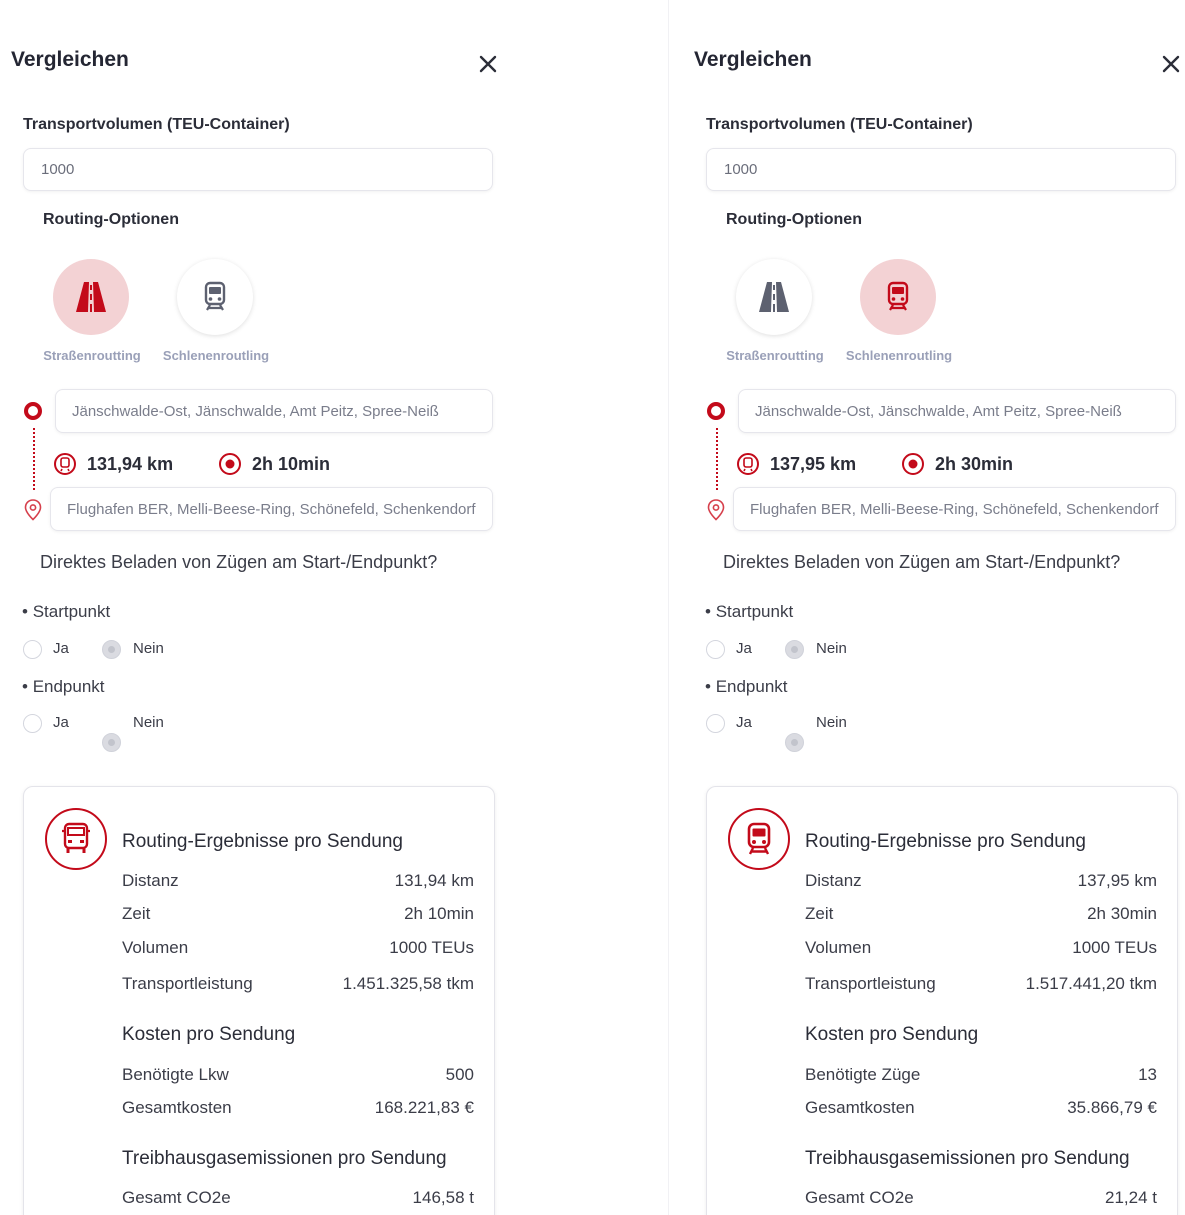 This screenshot has height=1215, width=1185. Describe the element at coordinates (408, 983) in the screenshot. I see `result-value: 1.451.325,58 tkm` at that location.